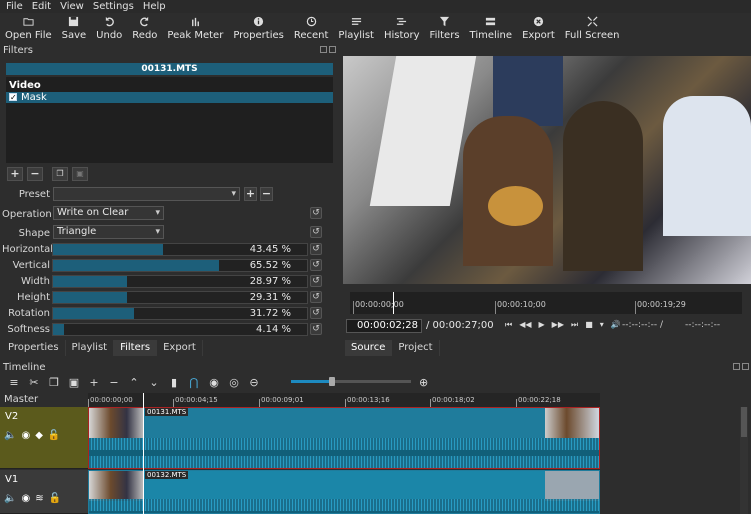 The image size is (751, 514). I want to click on composite-icon: ≋, so click(39, 498).